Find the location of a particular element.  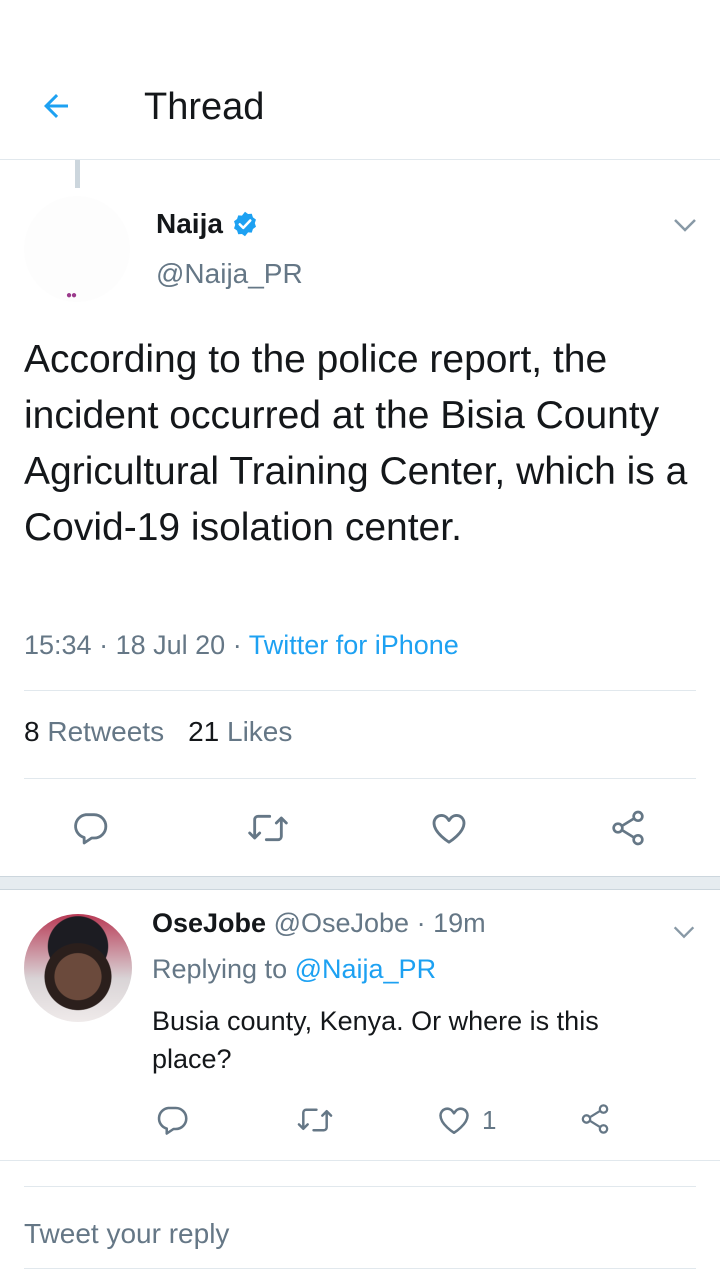

reply-likes-count: 1 is located at coordinates (489, 1119).